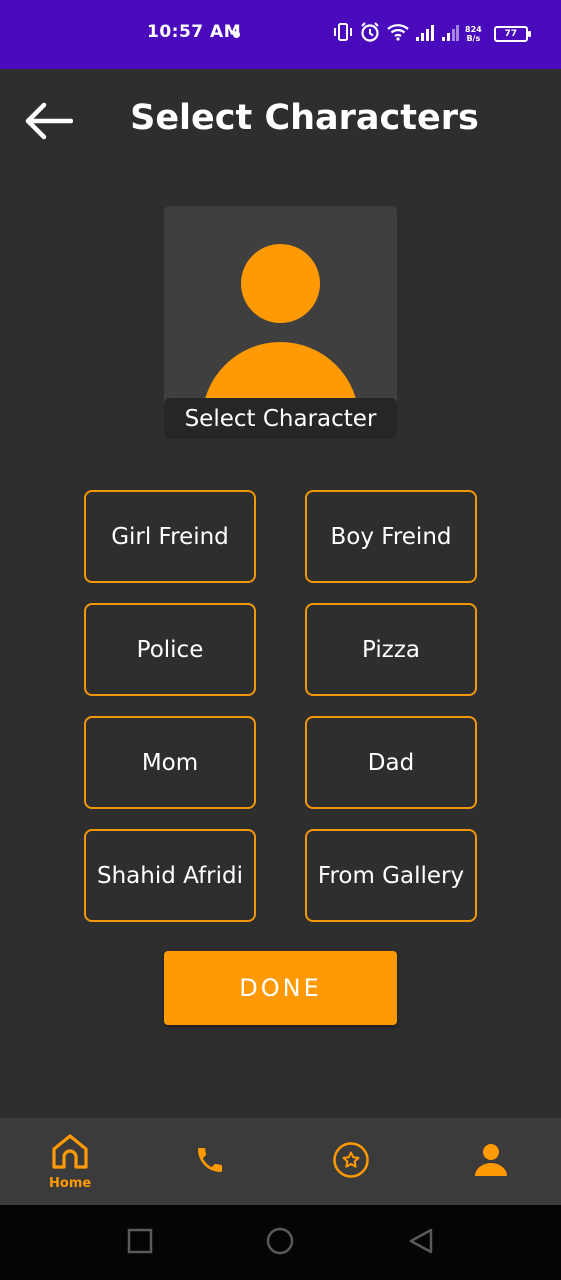  What do you see at coordinates (280, 283) in the screenshot?
I see `person-icon-head` at bounding box center [280, 283].